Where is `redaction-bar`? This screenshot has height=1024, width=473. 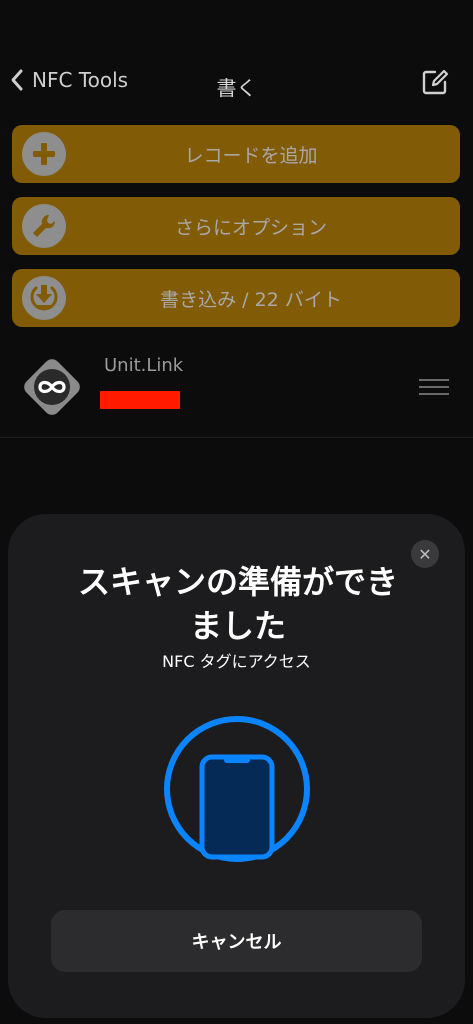 redaction-bar is located at coordinates (140, 400).